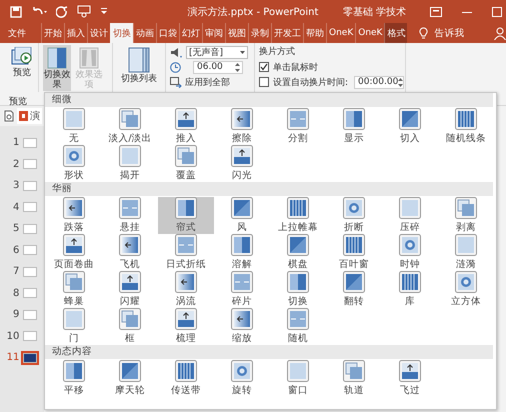 The image size is (506, 412). What do you see at coordinates (354, 252) in the screenshot?
I see `transition-option: 百叶窗` at bounding box center [354, 252].